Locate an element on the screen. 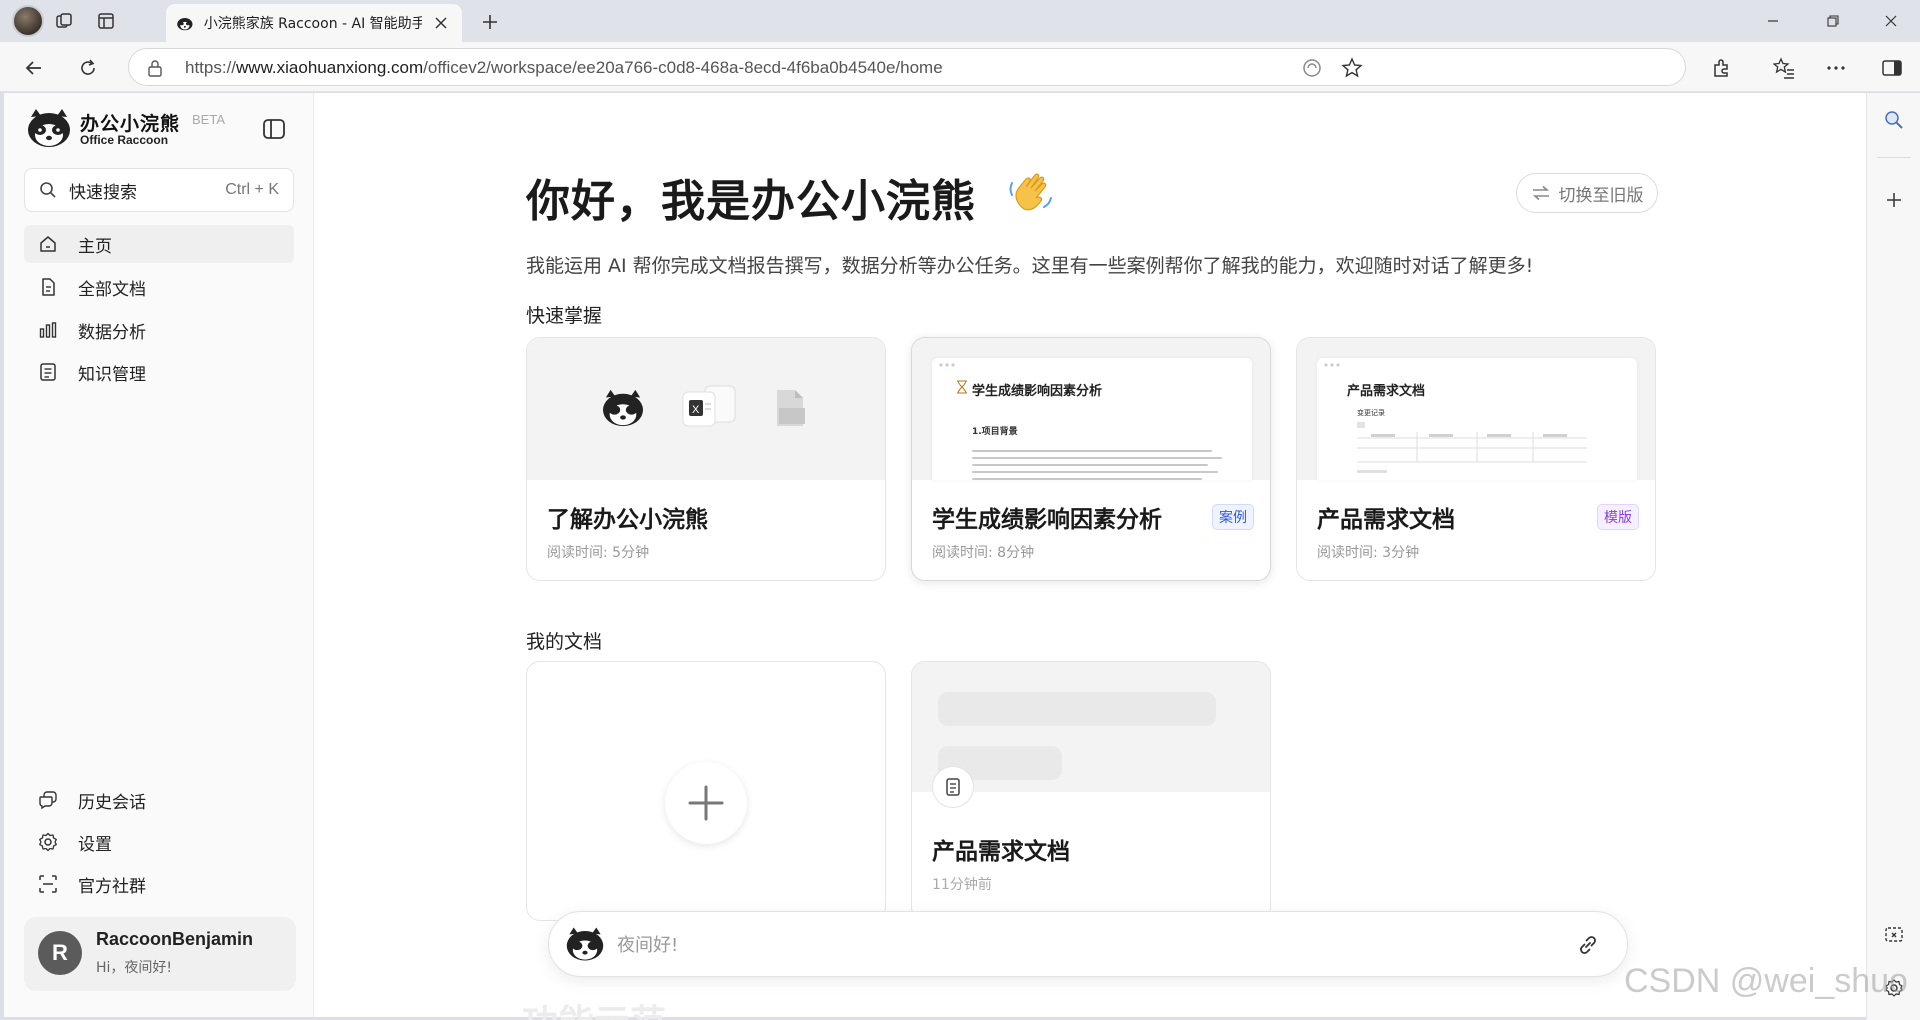  document-title: 产品需求文档 is located at coordinates (1001, 852).